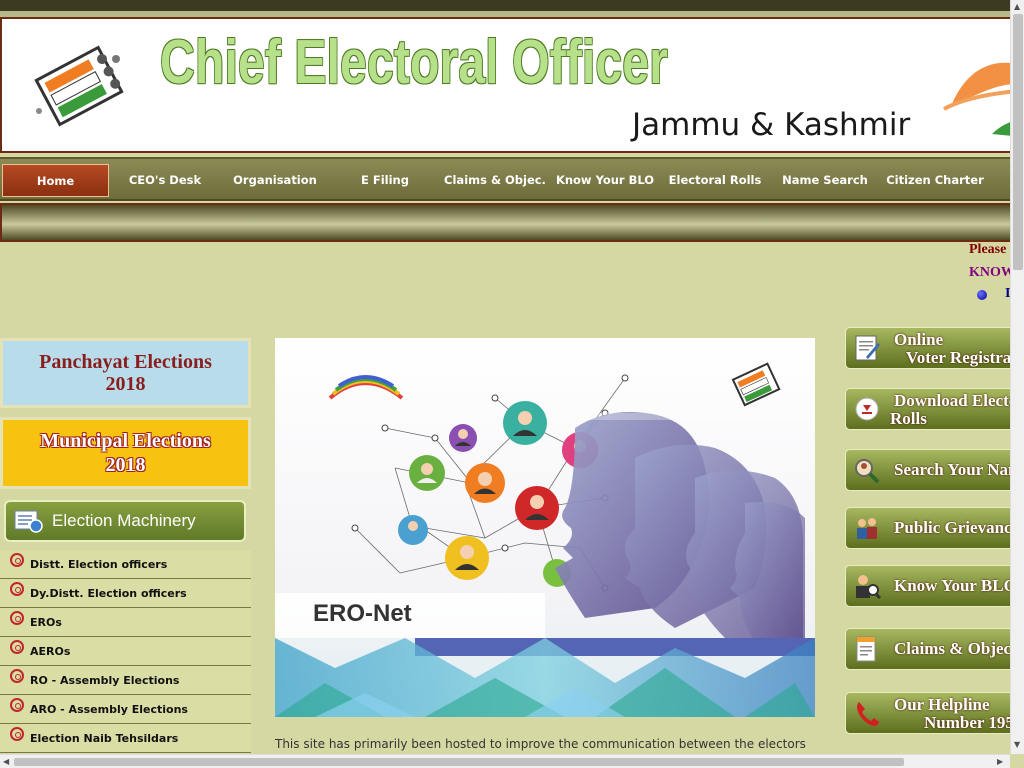 This screenshot has width=1024, height=768. I want to click on panchayat-banner-title: Panchayat Elections, so click(125, 362).